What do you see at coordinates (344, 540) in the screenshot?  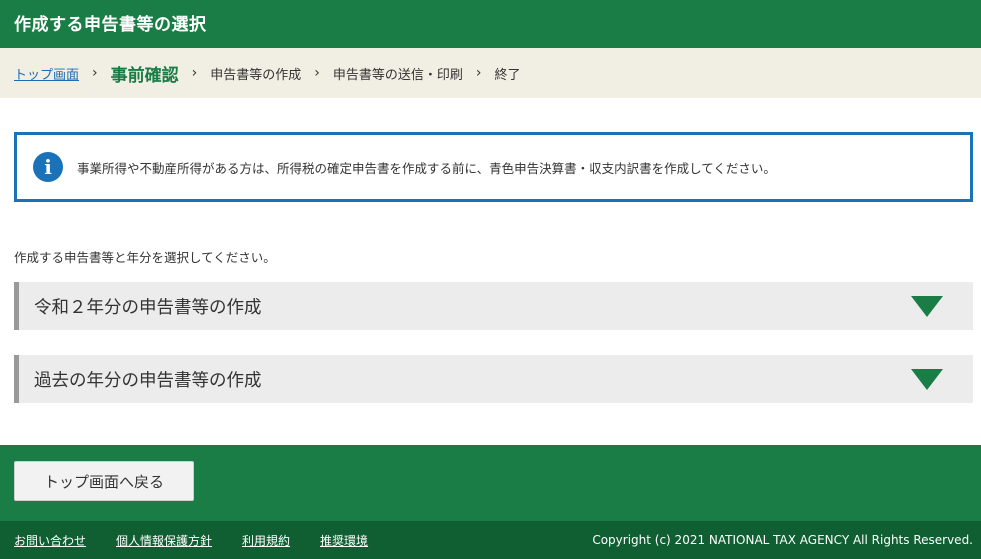 I see `footer-link-environment: 推奨環境` at bounding box center [344, 540].